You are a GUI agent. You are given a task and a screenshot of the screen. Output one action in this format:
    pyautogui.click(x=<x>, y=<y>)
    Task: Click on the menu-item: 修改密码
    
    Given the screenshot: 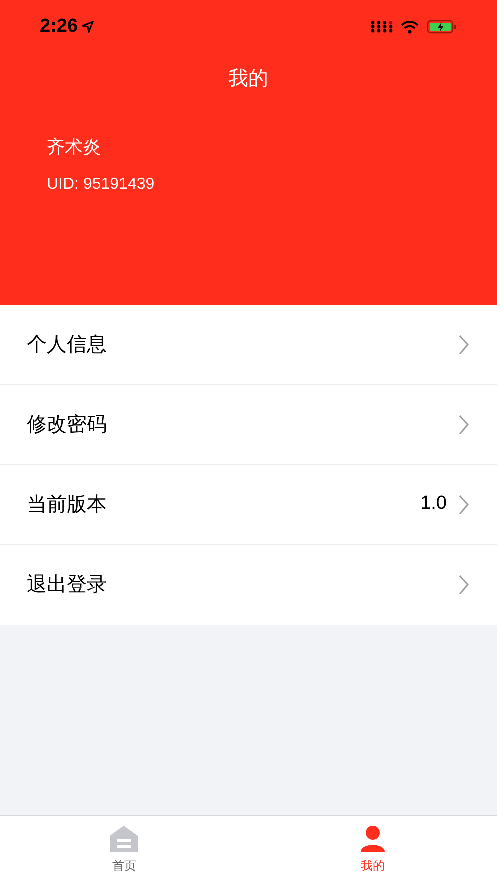 What is the action you would take?
    pyautogui.click(x=248, y=425)
    